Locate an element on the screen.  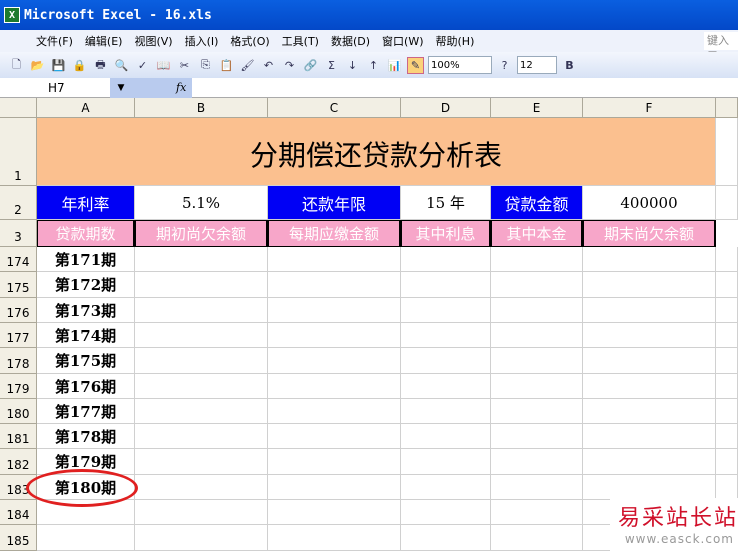
row-header: 174 is located at coordinates (18, 259).